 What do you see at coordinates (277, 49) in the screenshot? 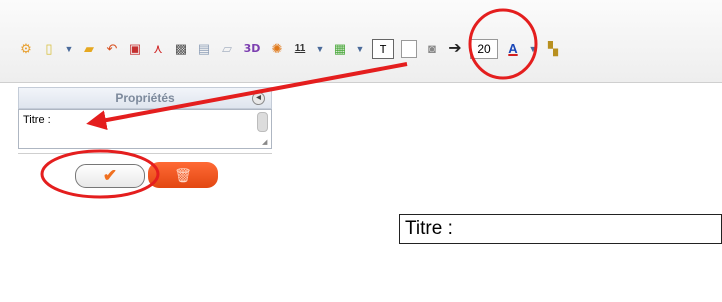
I see `sun-effect-icon: ✺` at bounding box center [277, 49].